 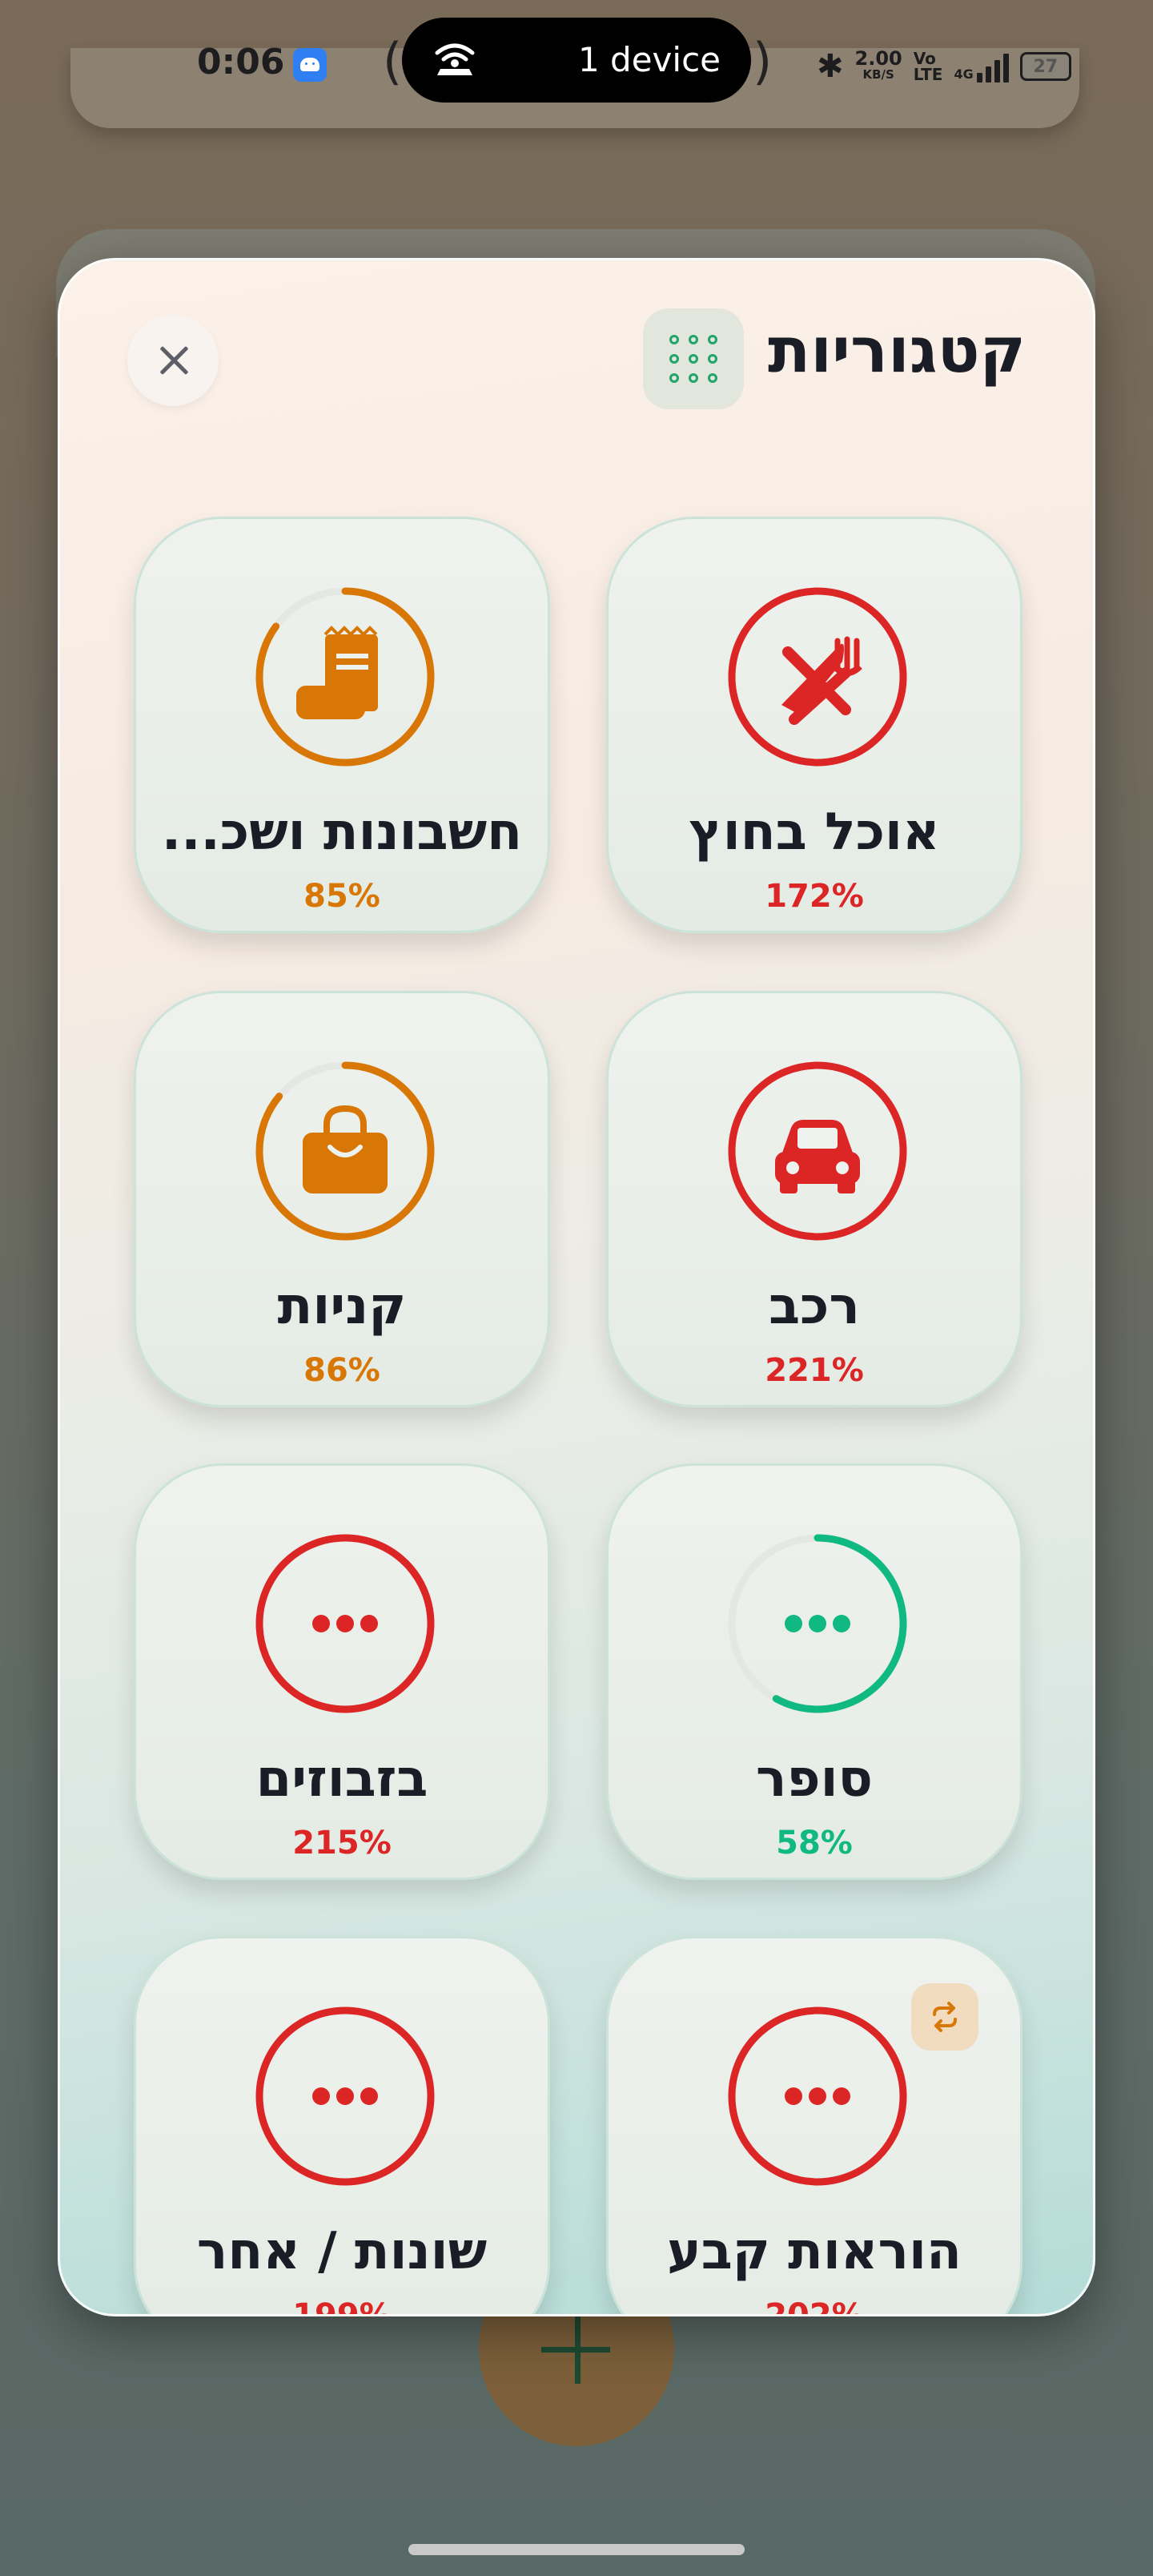 I want to click on category-percent: 215%, so click(x=342, y=1843).